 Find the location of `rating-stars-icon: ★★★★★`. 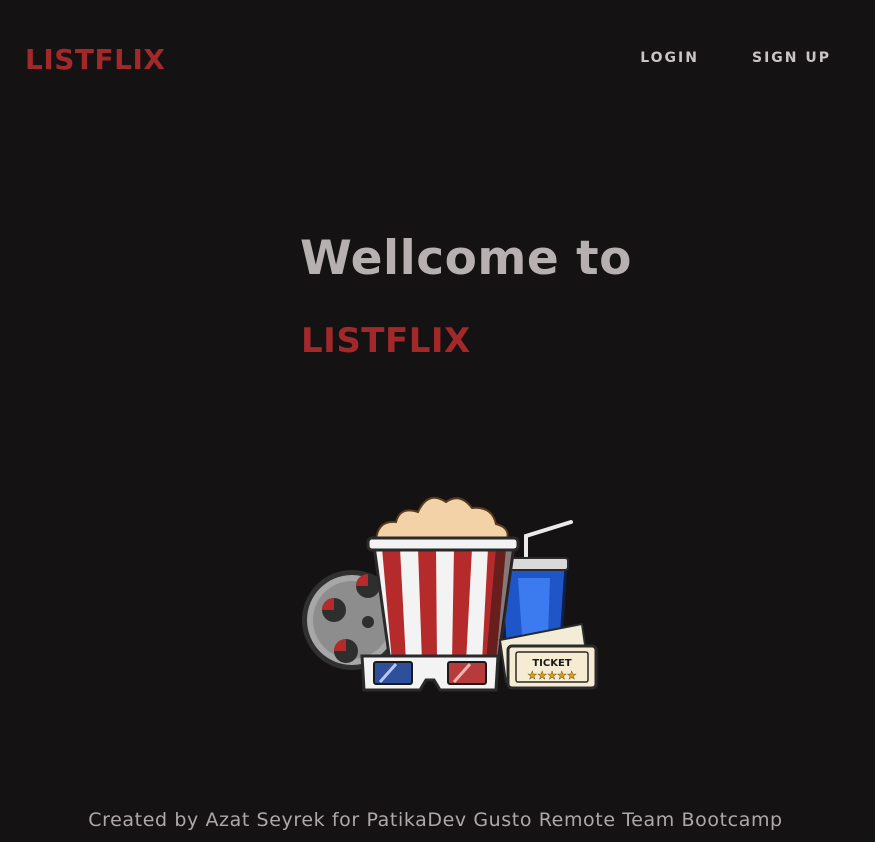

rating-stars-icon: ★★★★★ is located at coordinates (551, 675).